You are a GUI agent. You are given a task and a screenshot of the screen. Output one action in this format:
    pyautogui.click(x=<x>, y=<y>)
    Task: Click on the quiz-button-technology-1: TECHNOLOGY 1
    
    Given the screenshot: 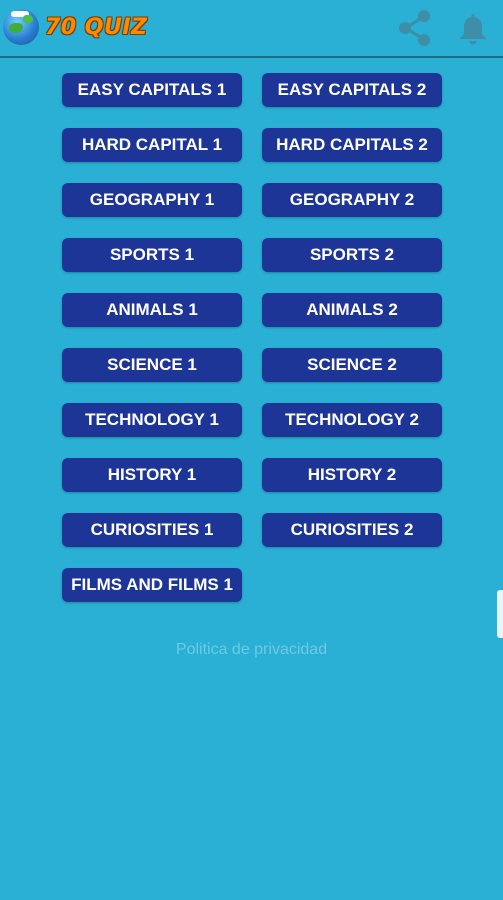 What is the action you would take?
    pyautogui.click(x=152, y=420)
    